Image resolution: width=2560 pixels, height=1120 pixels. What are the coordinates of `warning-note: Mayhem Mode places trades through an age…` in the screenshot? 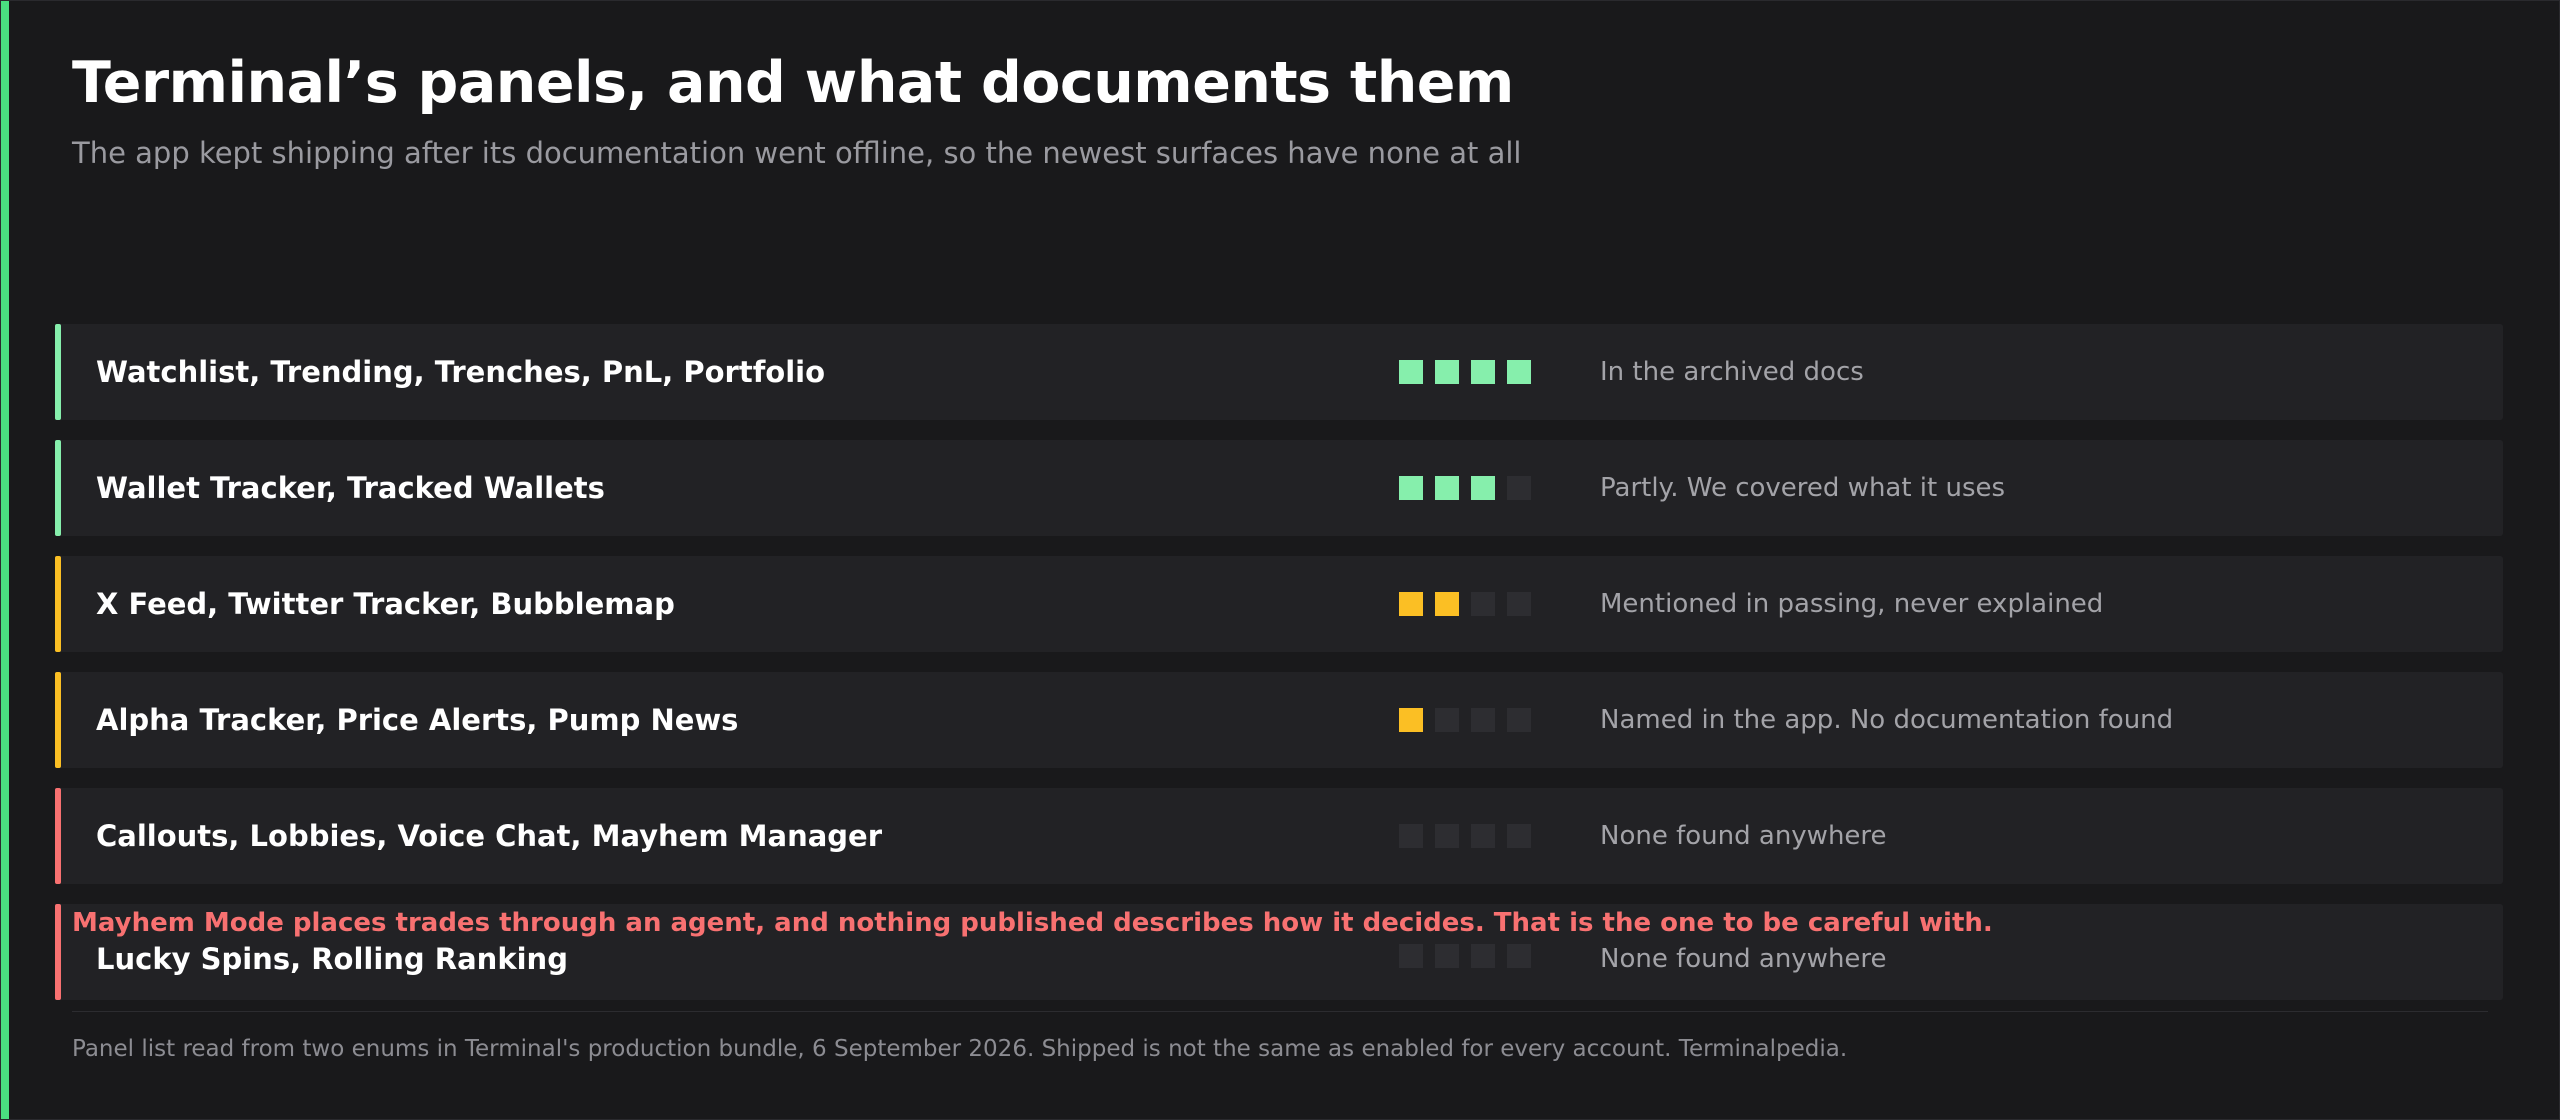 It's located at (1032, 923).